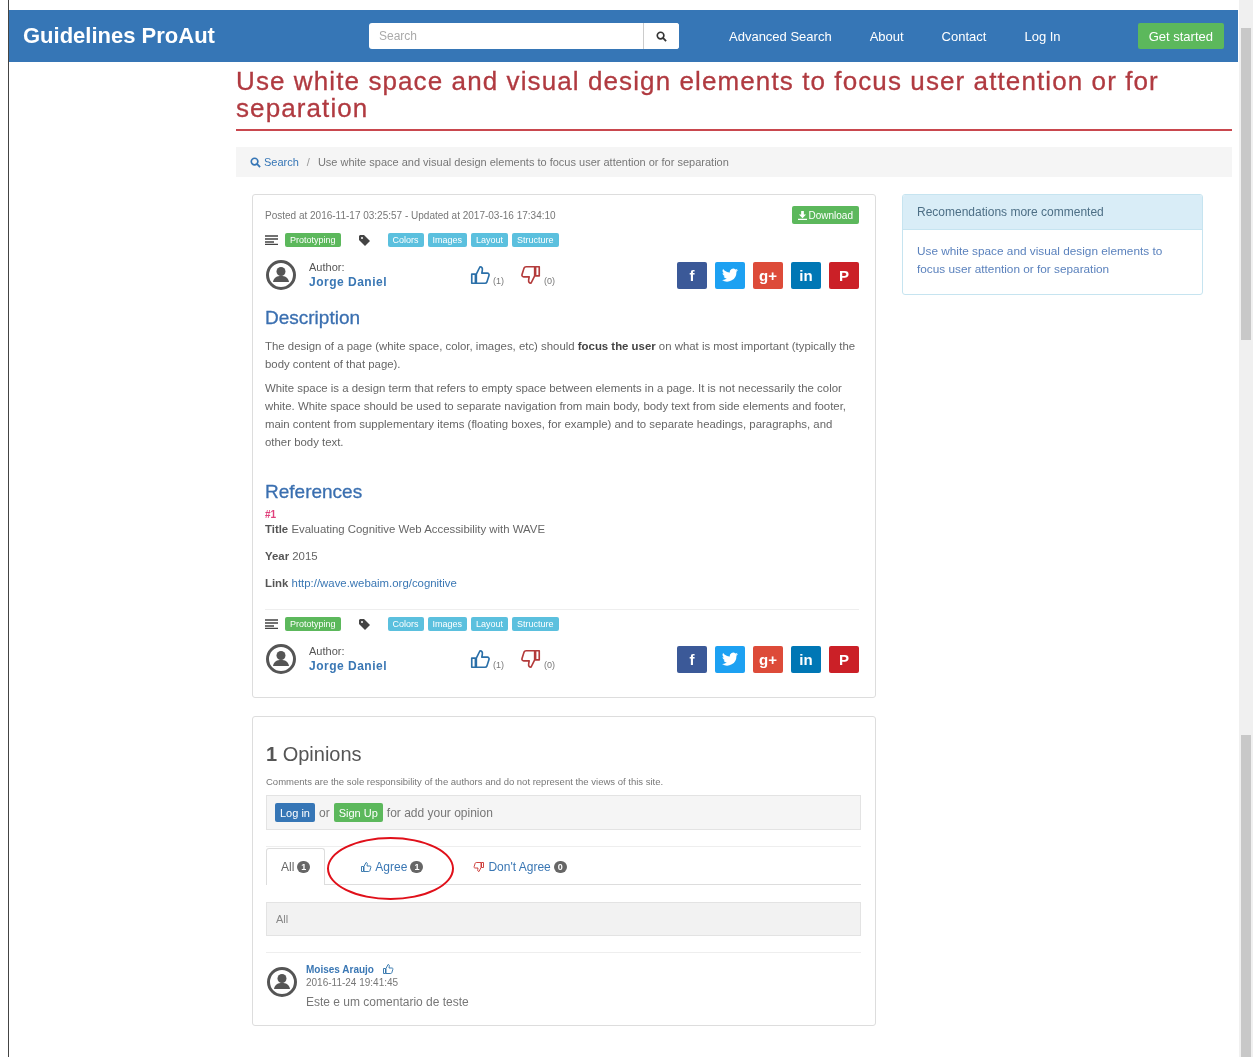  I want to click on sign-up-button: Sign Up, so click(358, 812).